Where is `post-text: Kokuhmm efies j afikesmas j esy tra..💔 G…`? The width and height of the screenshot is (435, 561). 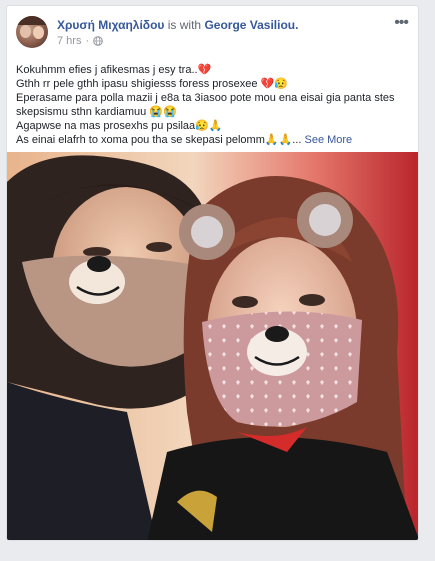
post-text: Kokuhmm efies j afikesmas j esy tra..💔 G… is located at coordinates (213, 105).